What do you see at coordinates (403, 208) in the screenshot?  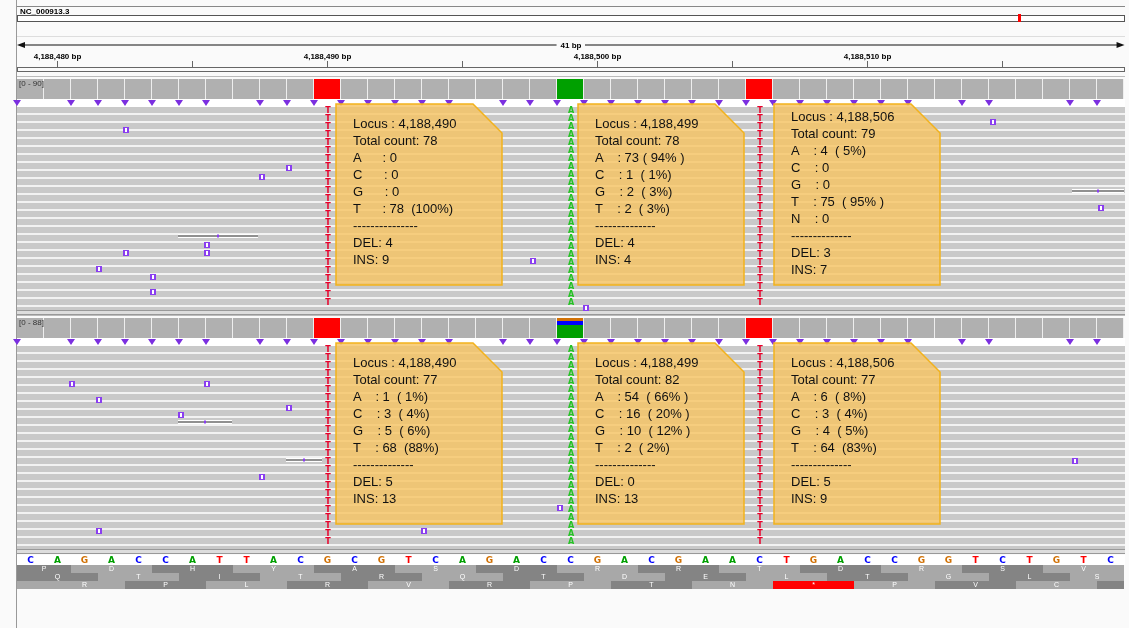 I see `tooltip-line: T : 78 (100%)` at bounding box center [403, 208].